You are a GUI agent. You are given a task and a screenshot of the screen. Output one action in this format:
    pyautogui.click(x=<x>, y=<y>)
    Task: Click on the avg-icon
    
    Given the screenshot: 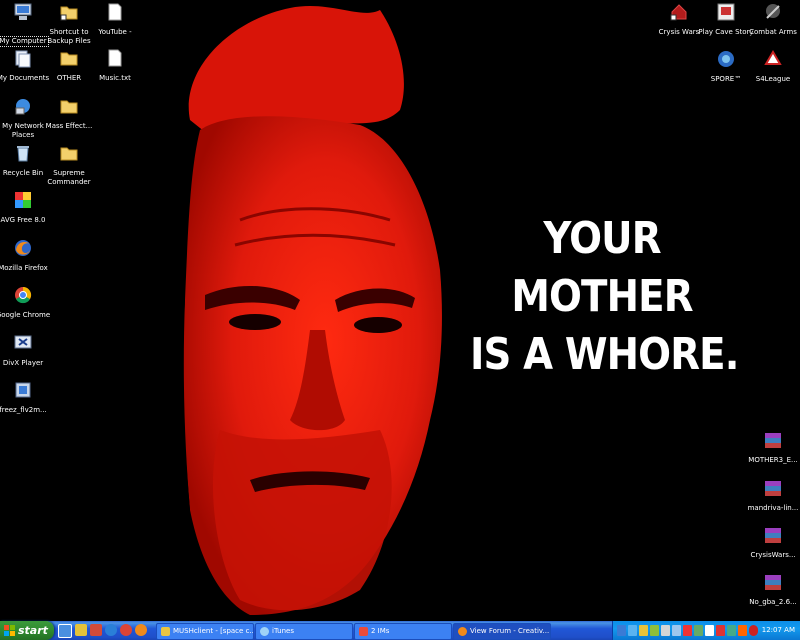 What is the action you would take?
    pyautogui.click(x=23, y=200)
    